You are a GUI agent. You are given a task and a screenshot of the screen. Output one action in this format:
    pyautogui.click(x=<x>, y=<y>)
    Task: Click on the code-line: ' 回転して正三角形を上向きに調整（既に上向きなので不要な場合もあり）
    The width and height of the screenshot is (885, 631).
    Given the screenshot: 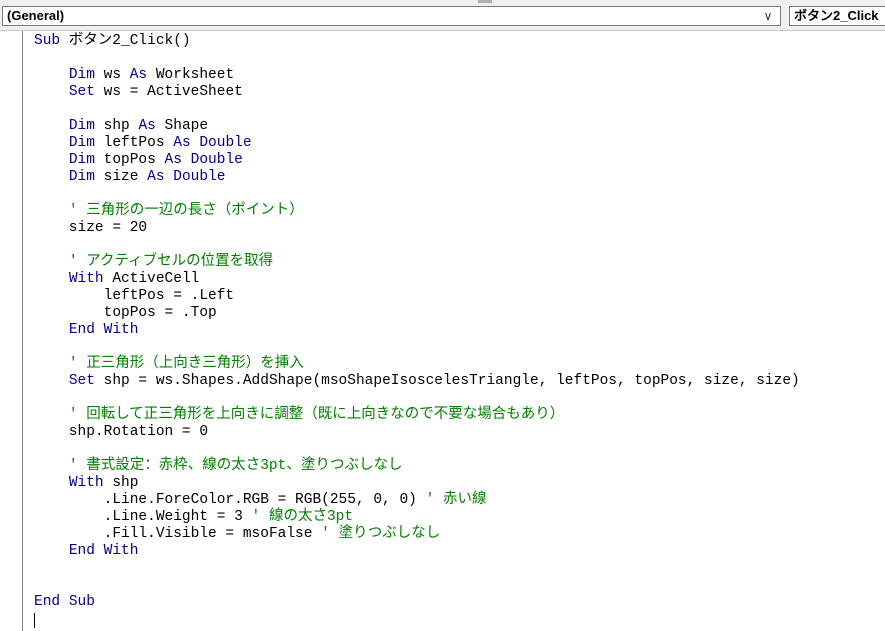 What is the action you would take?
    pyautogui.click(x=417, y=415)
    